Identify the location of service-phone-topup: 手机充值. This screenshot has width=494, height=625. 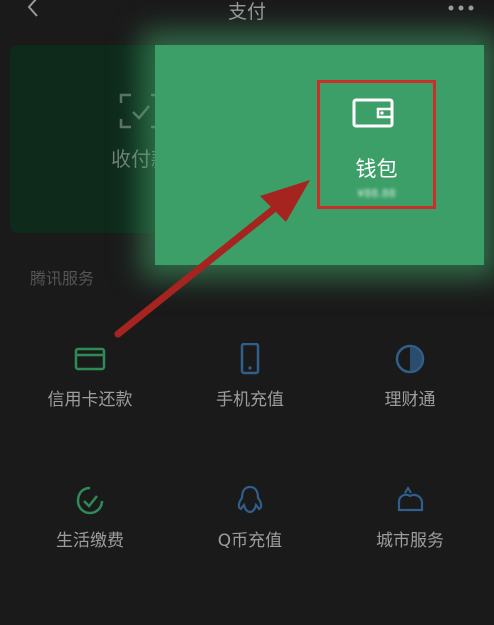
(250, 376).